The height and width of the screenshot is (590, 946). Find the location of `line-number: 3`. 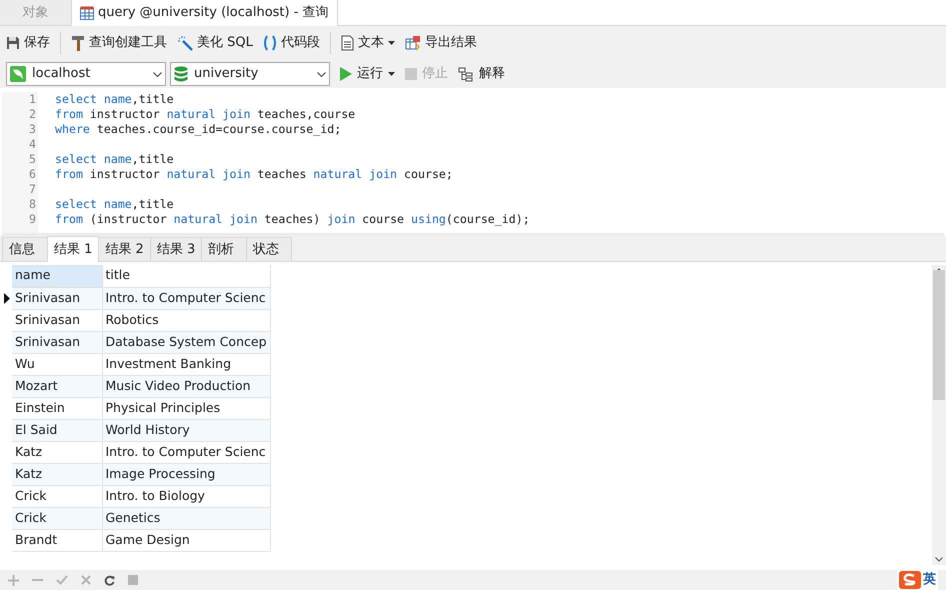

line-number: 3 is located at coordinates (32, 129).